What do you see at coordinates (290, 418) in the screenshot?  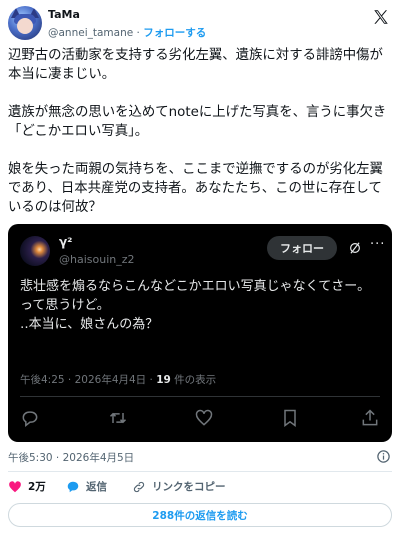 I see `bookmark-icon` at bounding box center [290, 418].